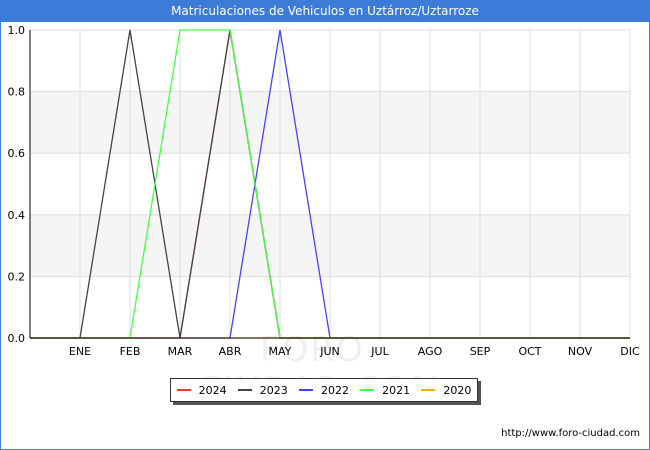 This screenshot has height=450, width=650. I want to click on legend-label: 2022, so click(334, 390).